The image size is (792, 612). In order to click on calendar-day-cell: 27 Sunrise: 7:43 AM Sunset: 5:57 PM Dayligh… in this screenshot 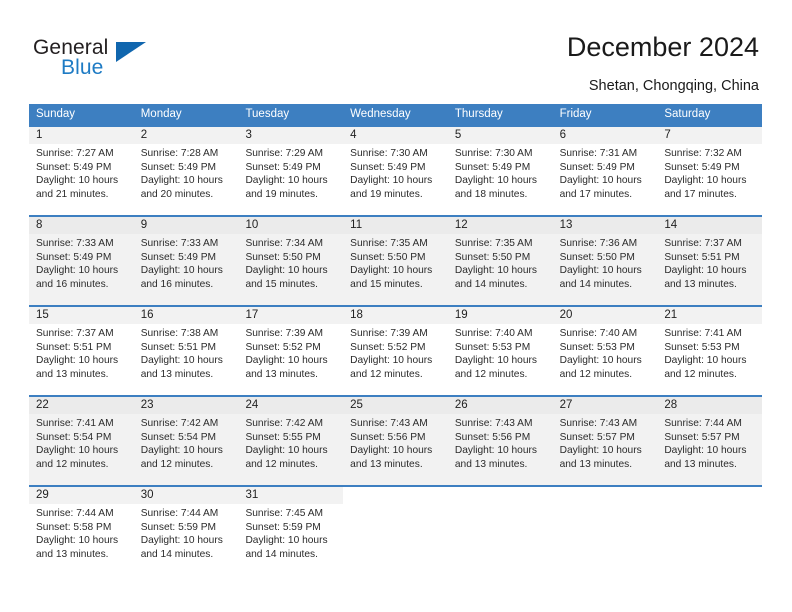, I will do `click(605, 441)`.